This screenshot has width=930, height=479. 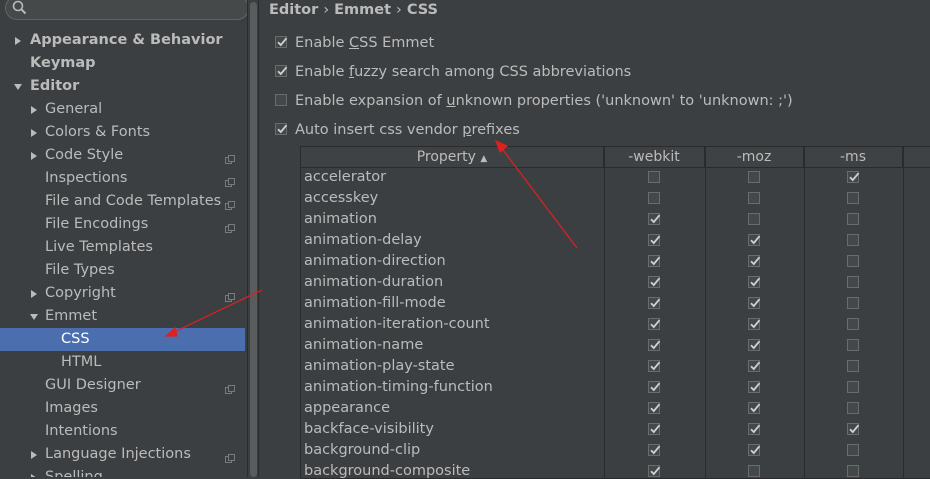 I want to click on sidebar-item-general: General, so click(x=122, y=109).